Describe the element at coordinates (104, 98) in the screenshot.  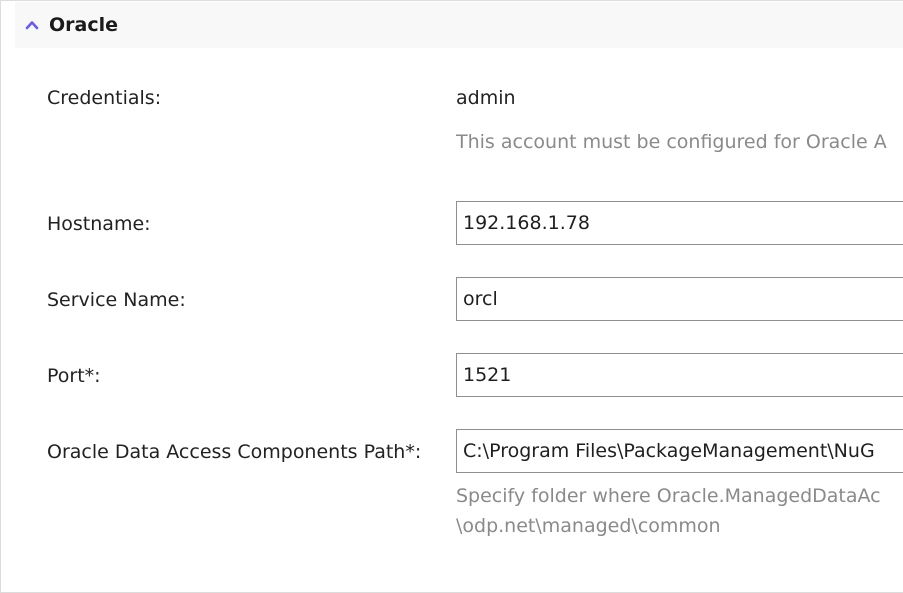
I see `credentials-label: Credentials:` at that location.